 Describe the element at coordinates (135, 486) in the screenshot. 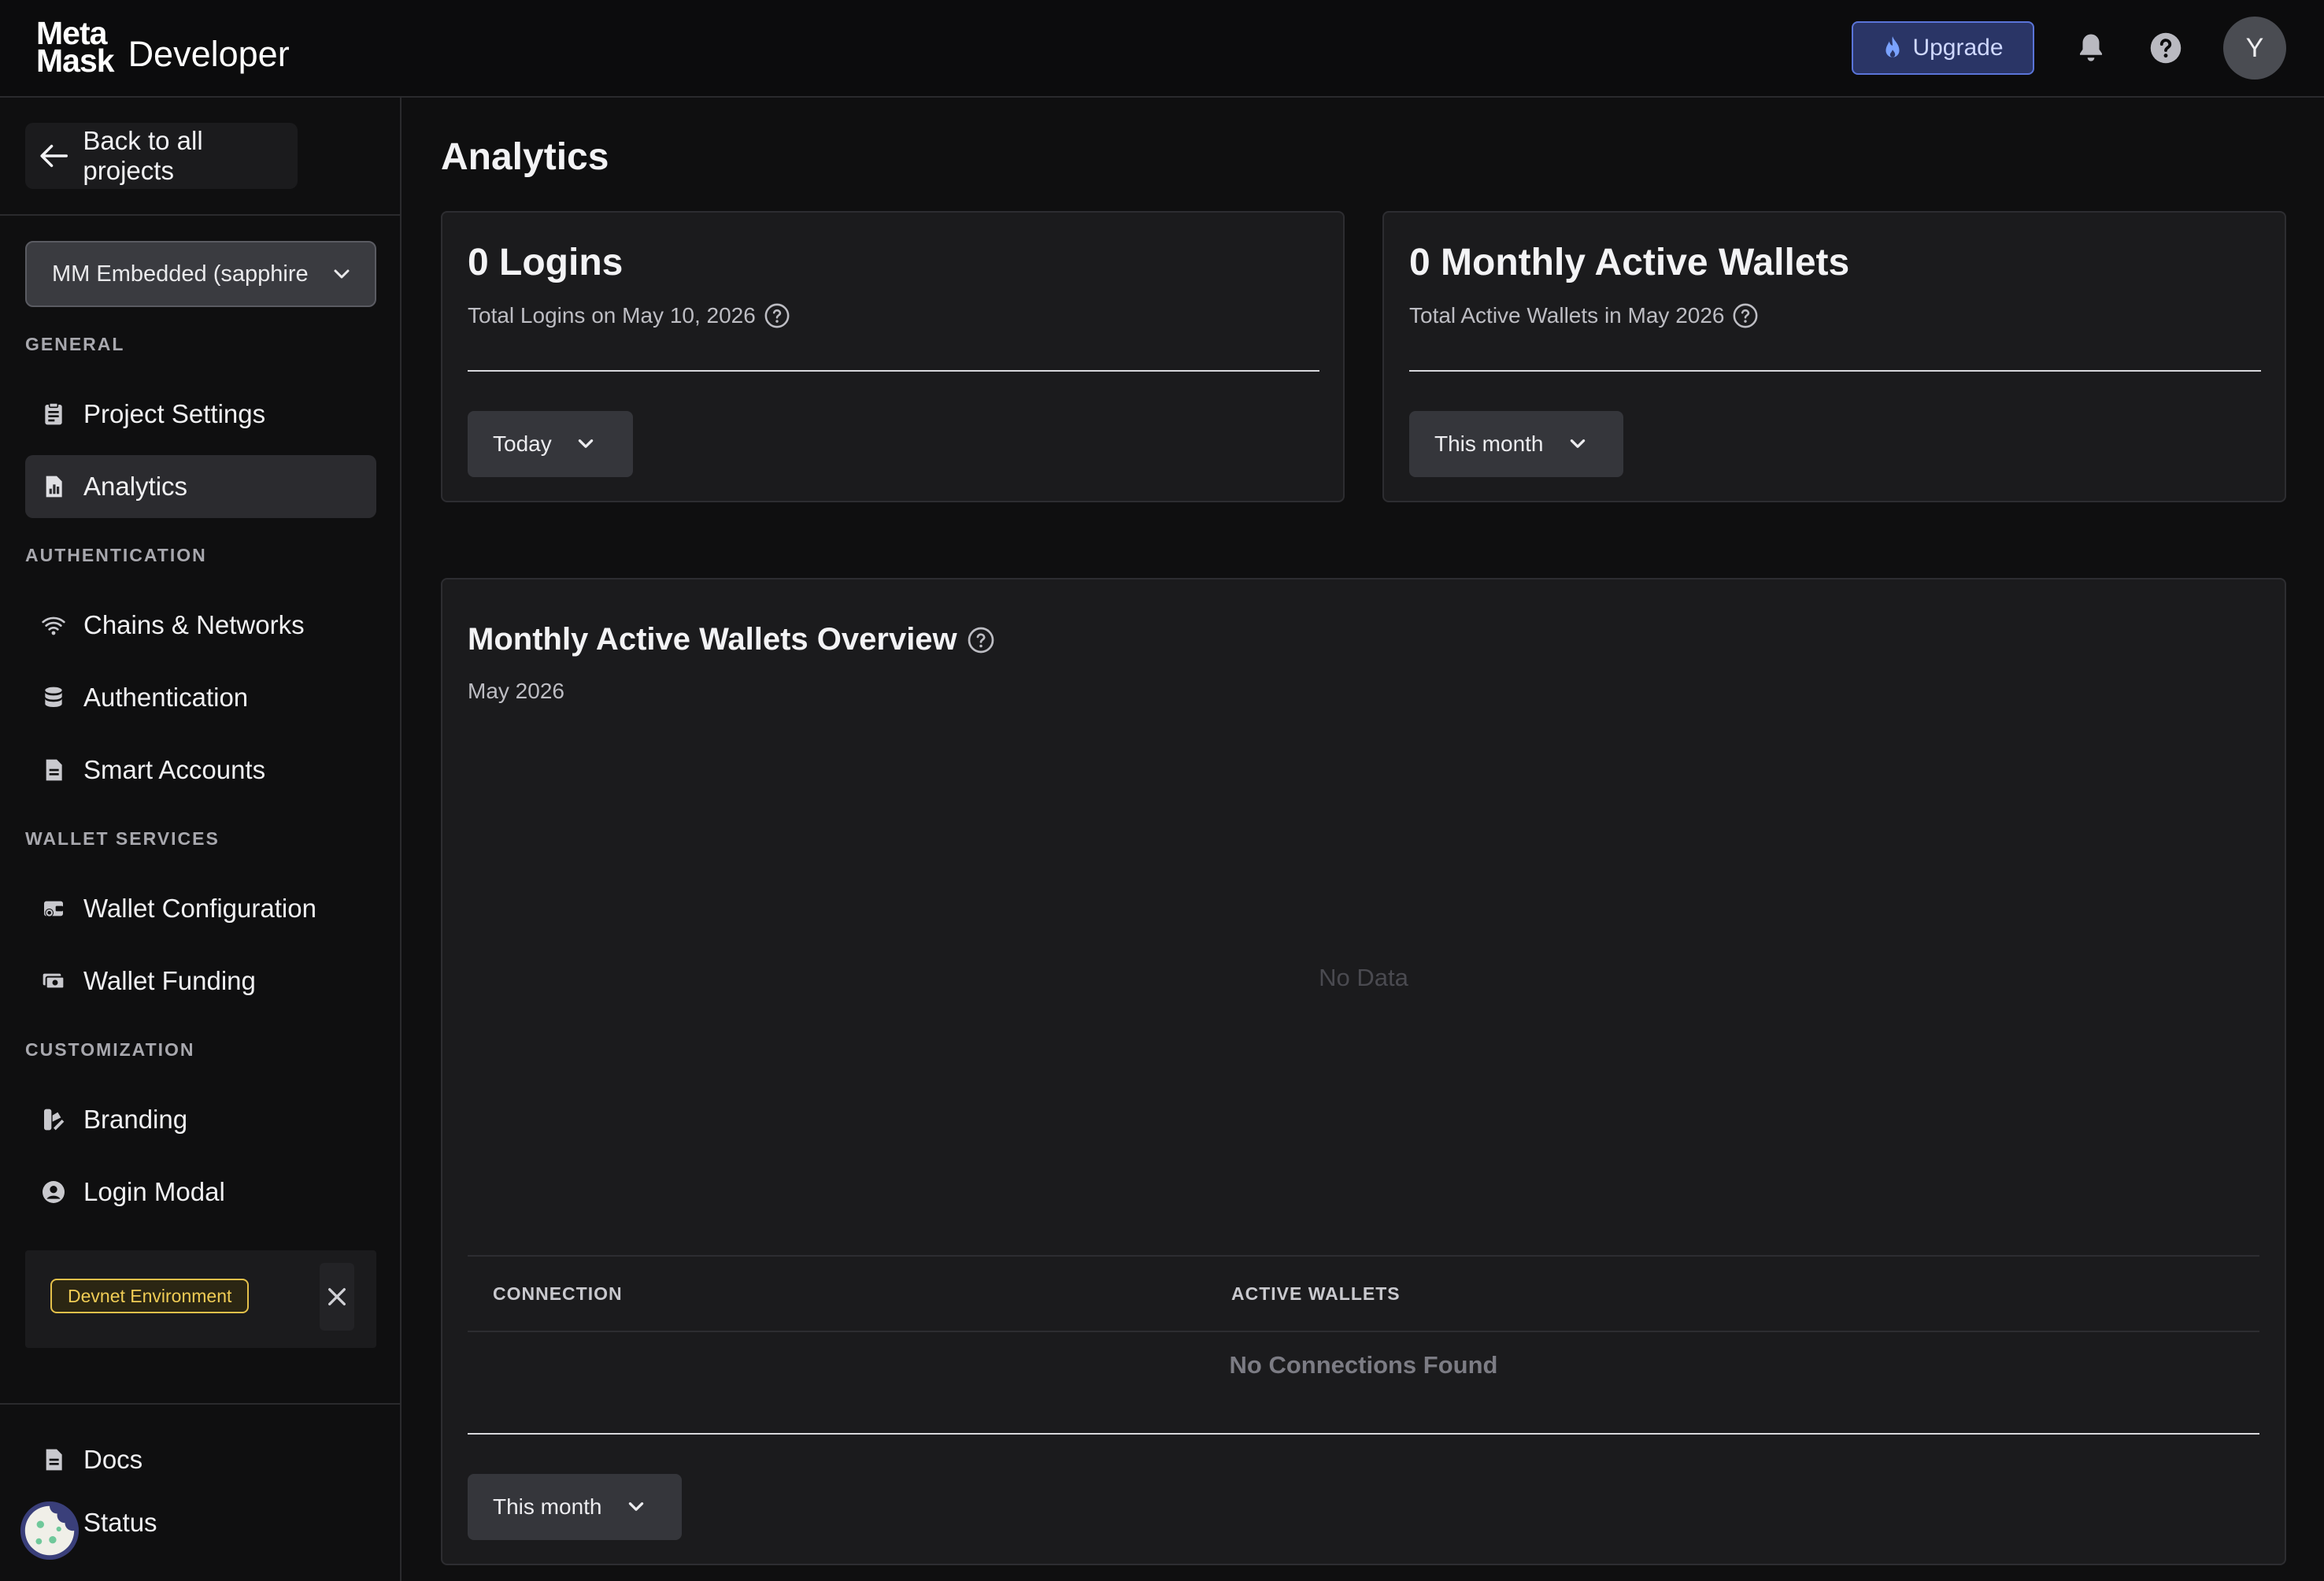

I see `sidebar-item-label: Analytics` at that location.